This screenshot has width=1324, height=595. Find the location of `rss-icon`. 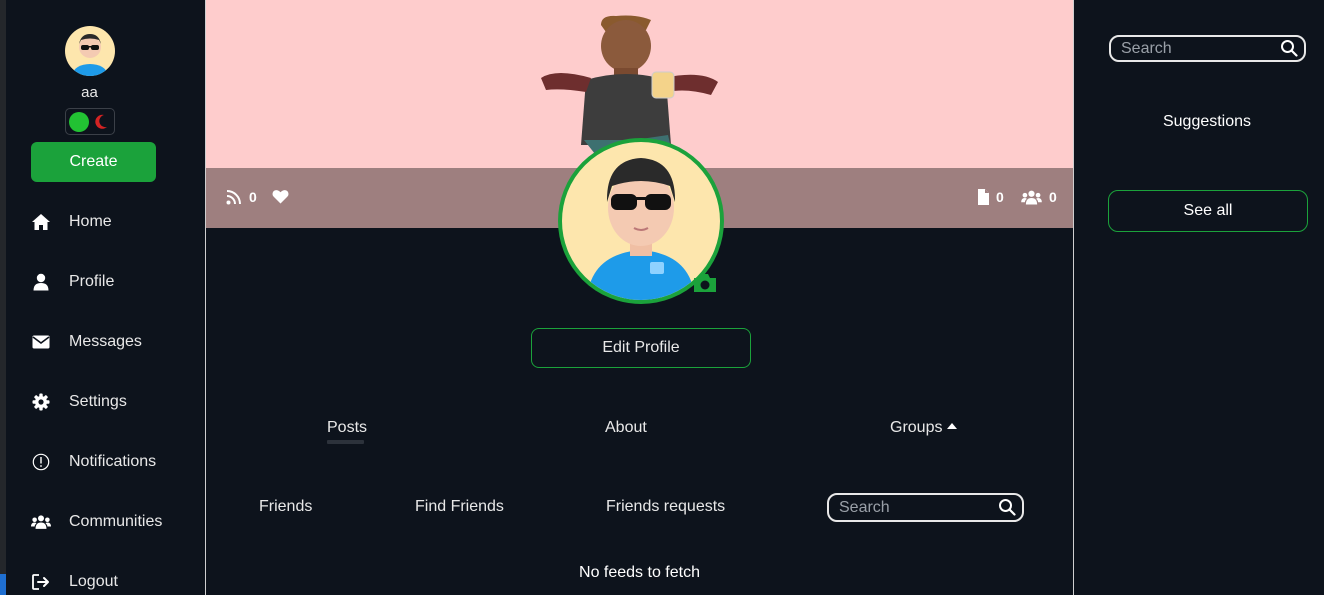

rss-icon is located at coordinates (233, 197).